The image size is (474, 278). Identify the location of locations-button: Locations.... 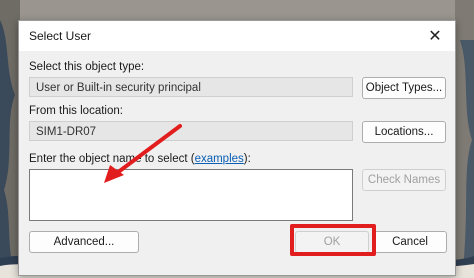
(404, 132).